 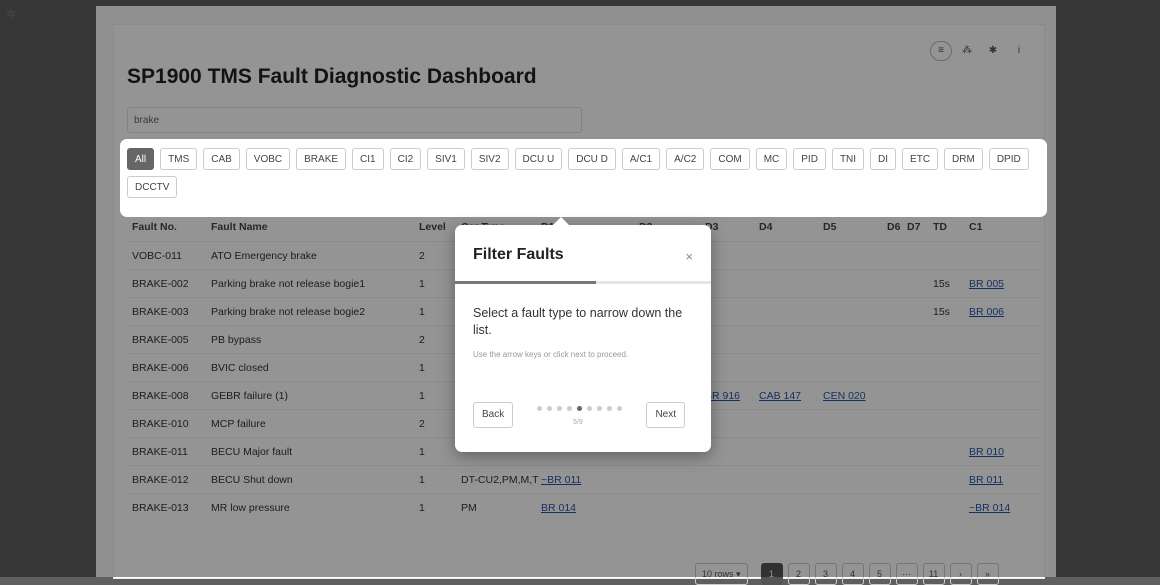 I want to click on filter-chip: A/C2, so click(x=685, y=159).